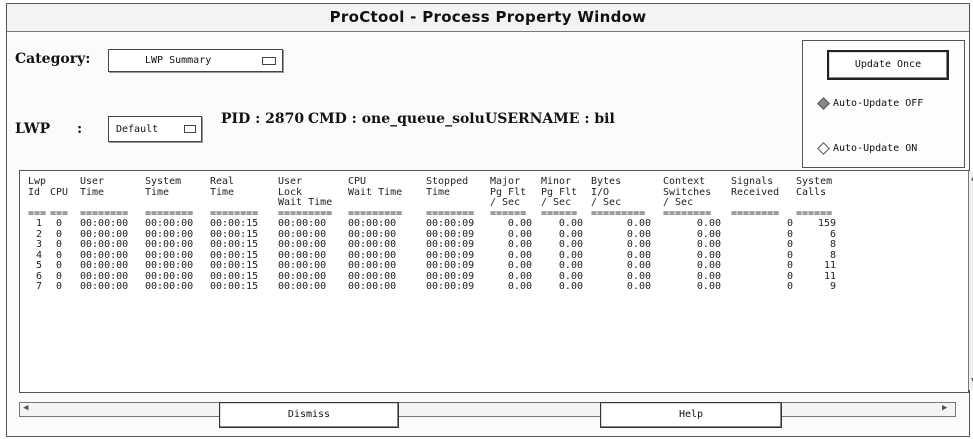 This screenshot has height=439, width=973. What do you see at coordinates (875, 148) in the screenshot?
I see `auto-update-on-label: Auto-Update ON` at bounding box center [875, 148].